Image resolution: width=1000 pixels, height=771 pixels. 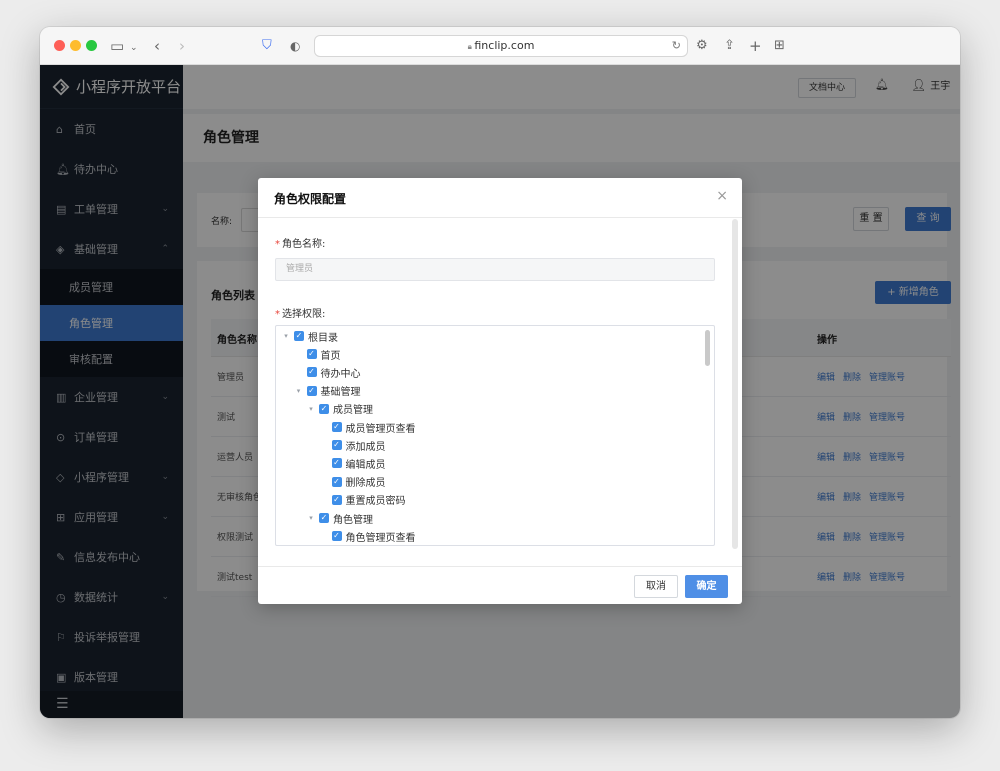 I want to click on tab-overview-icon: ⊞, so click(x=779, y=46).